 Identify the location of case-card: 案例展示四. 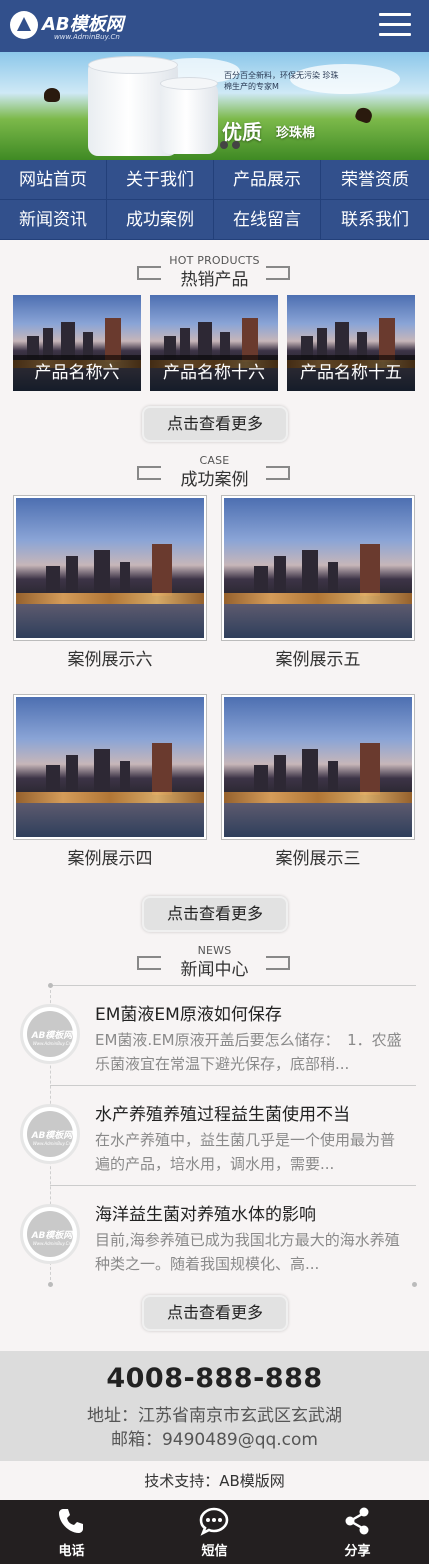
(110, 784).